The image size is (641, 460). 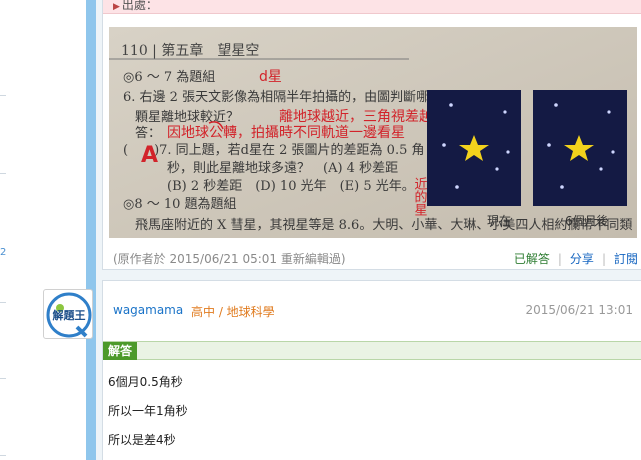 What do you see at coordinates (43, 230) in the screenshot?
I see `left-page-strip: 2` at bounding box center [43, 230].